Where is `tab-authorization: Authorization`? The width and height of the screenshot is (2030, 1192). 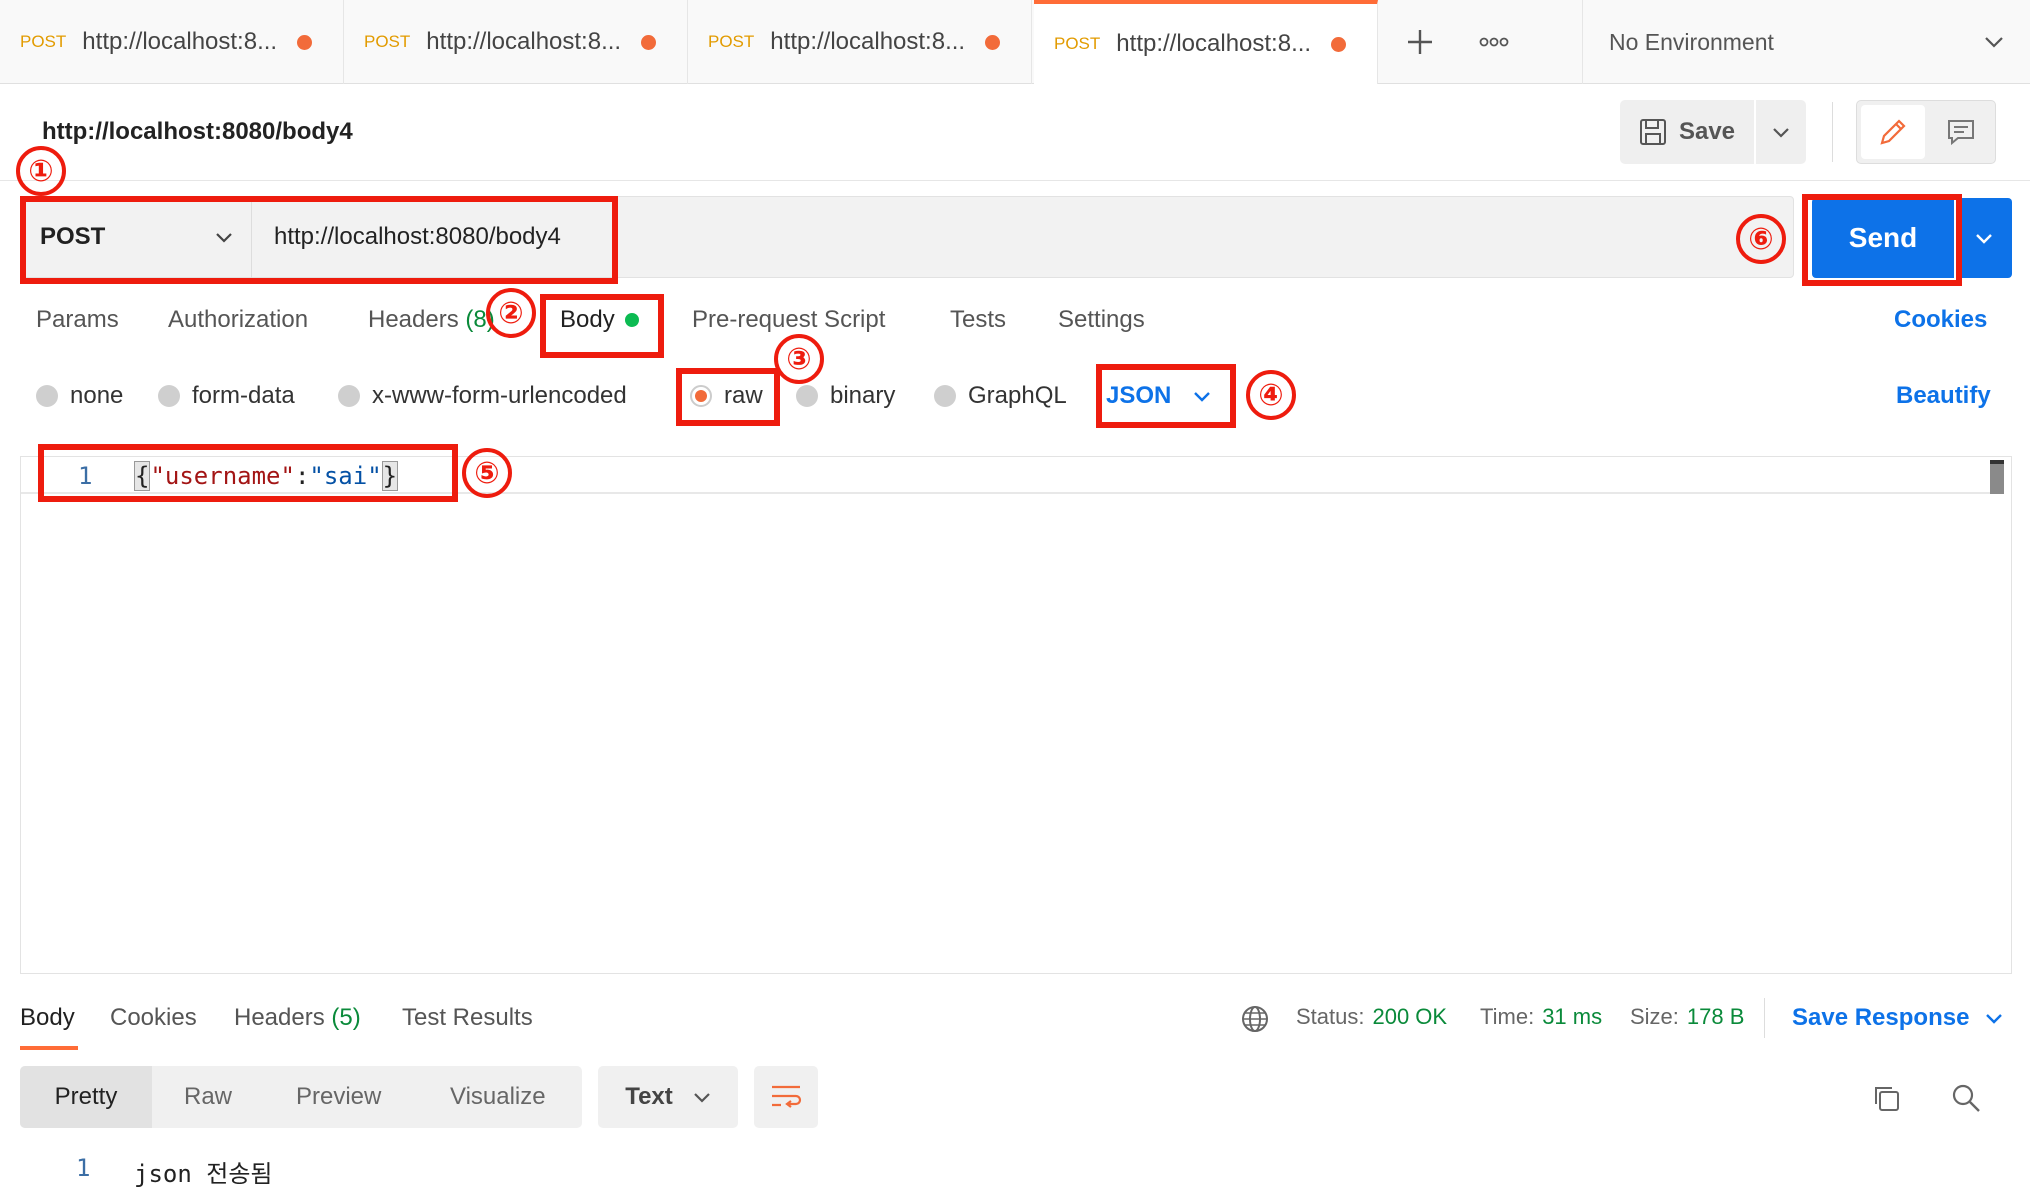
tab-authorization: Authorization is located at coordinates (238, 320).